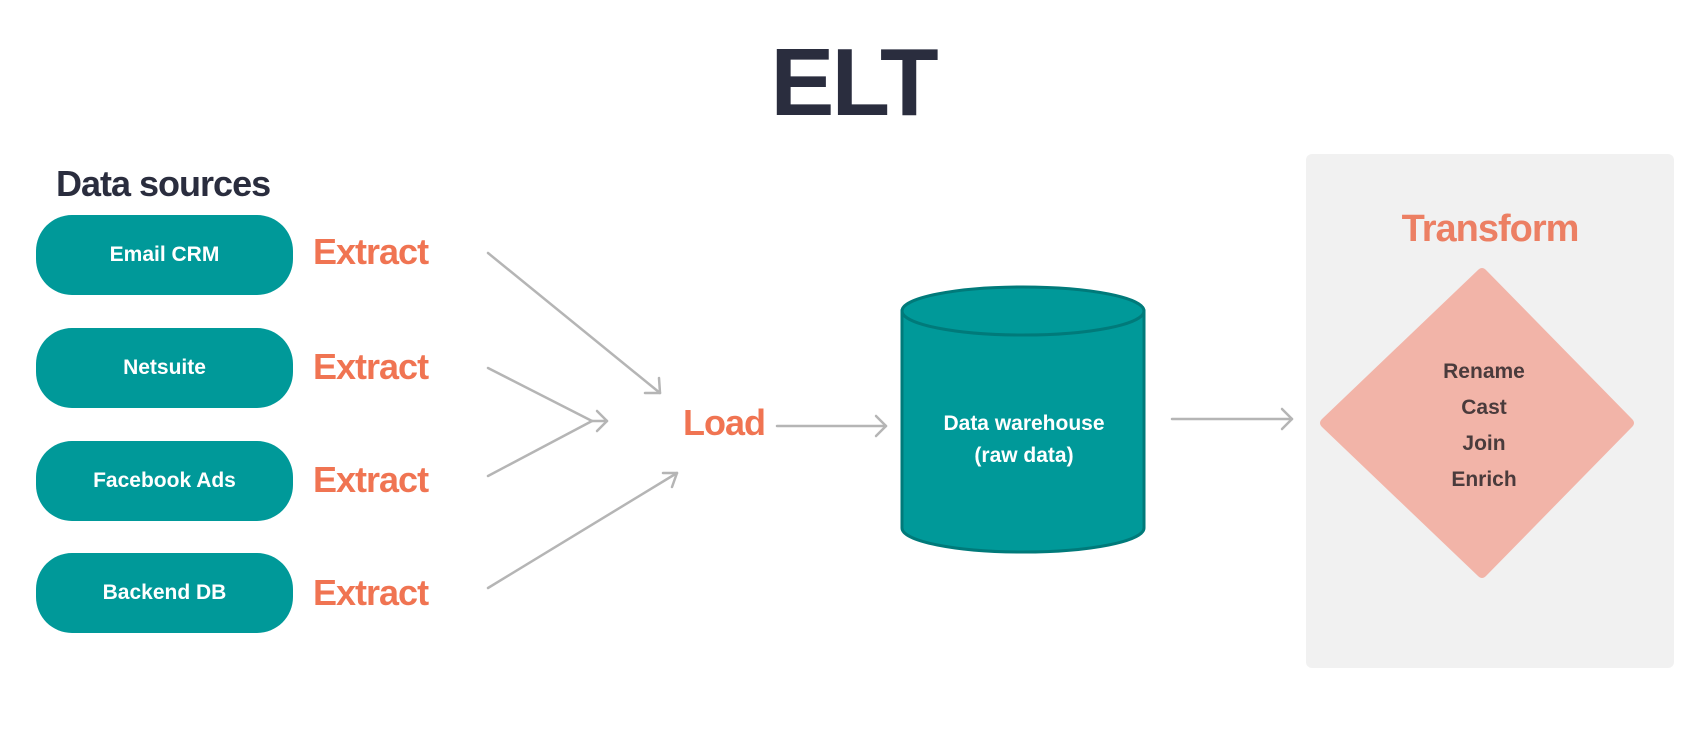 This screenshot has height=748, width=1706. What do you see at coordinates (1484, 371) in the screenshot?
I see `transform-step-rename: Rename` at bounding box center [1484, 371].